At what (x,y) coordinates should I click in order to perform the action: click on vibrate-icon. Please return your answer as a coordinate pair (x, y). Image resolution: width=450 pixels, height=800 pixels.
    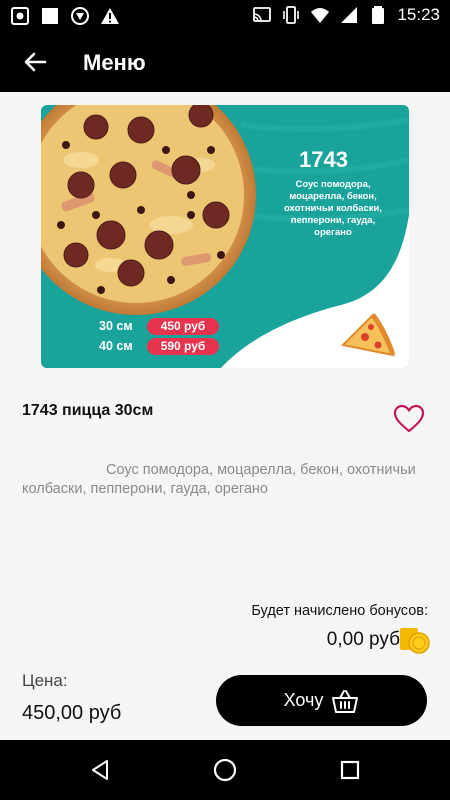
    Looking at the image, I should click on (291, 15).